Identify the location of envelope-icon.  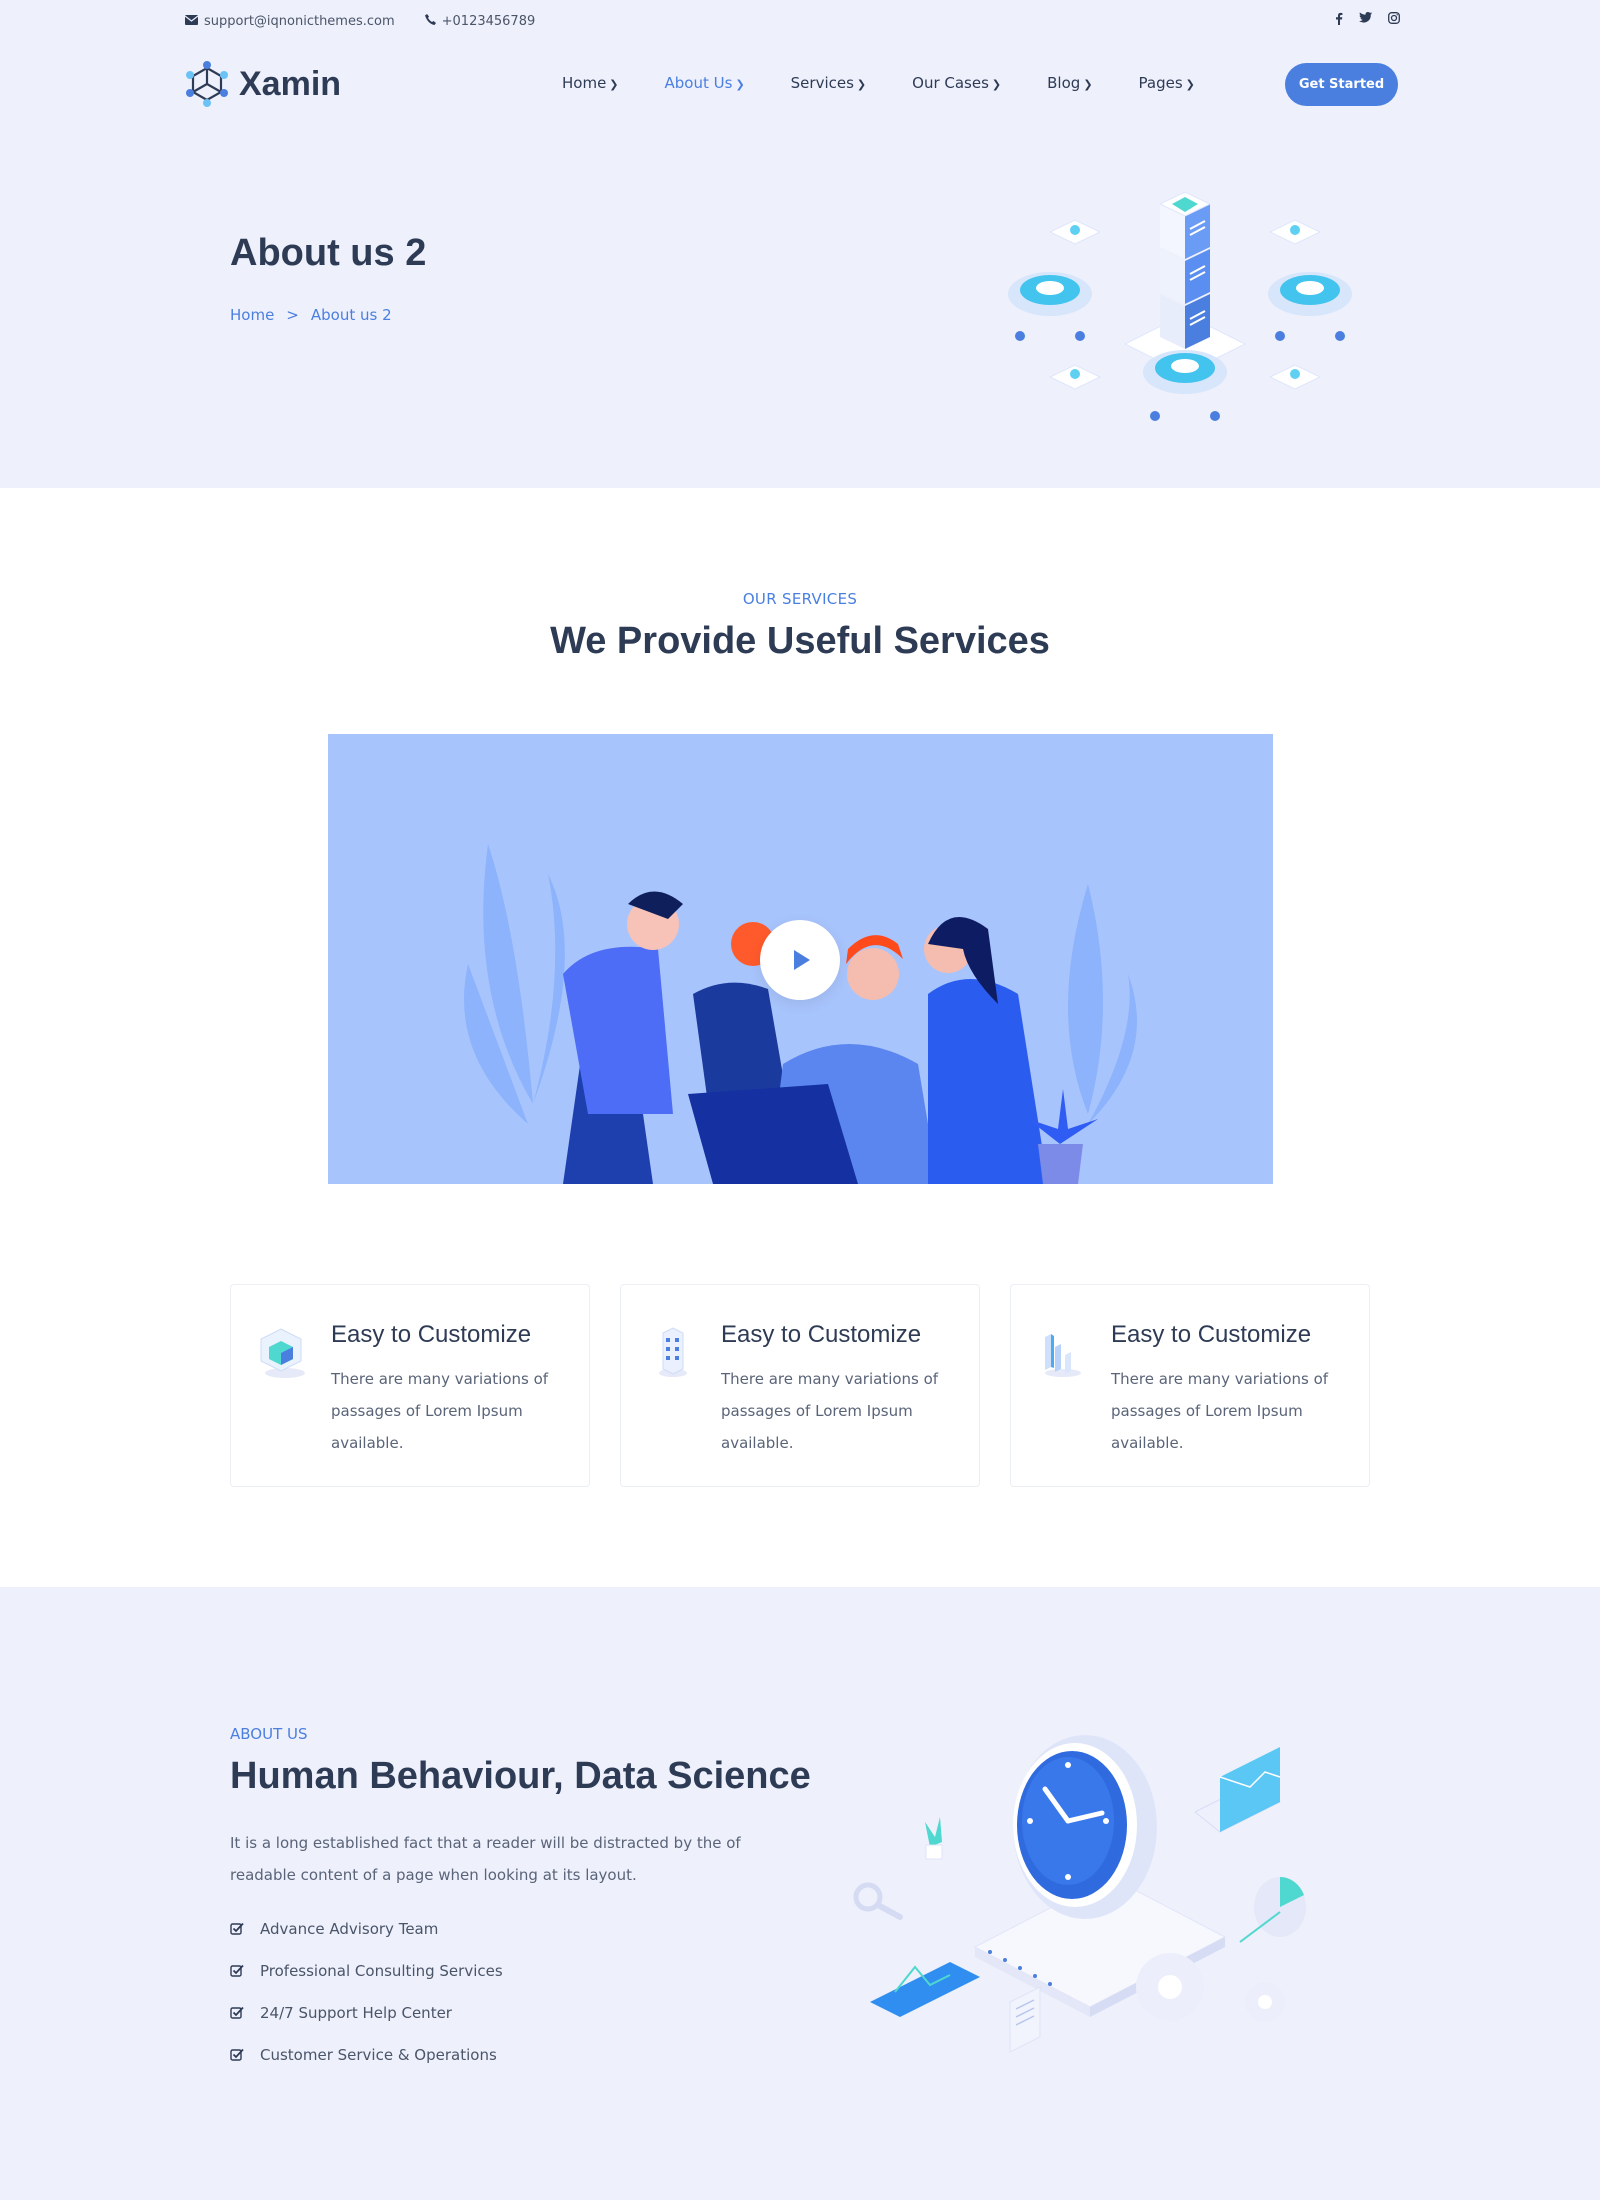
(191, 21).